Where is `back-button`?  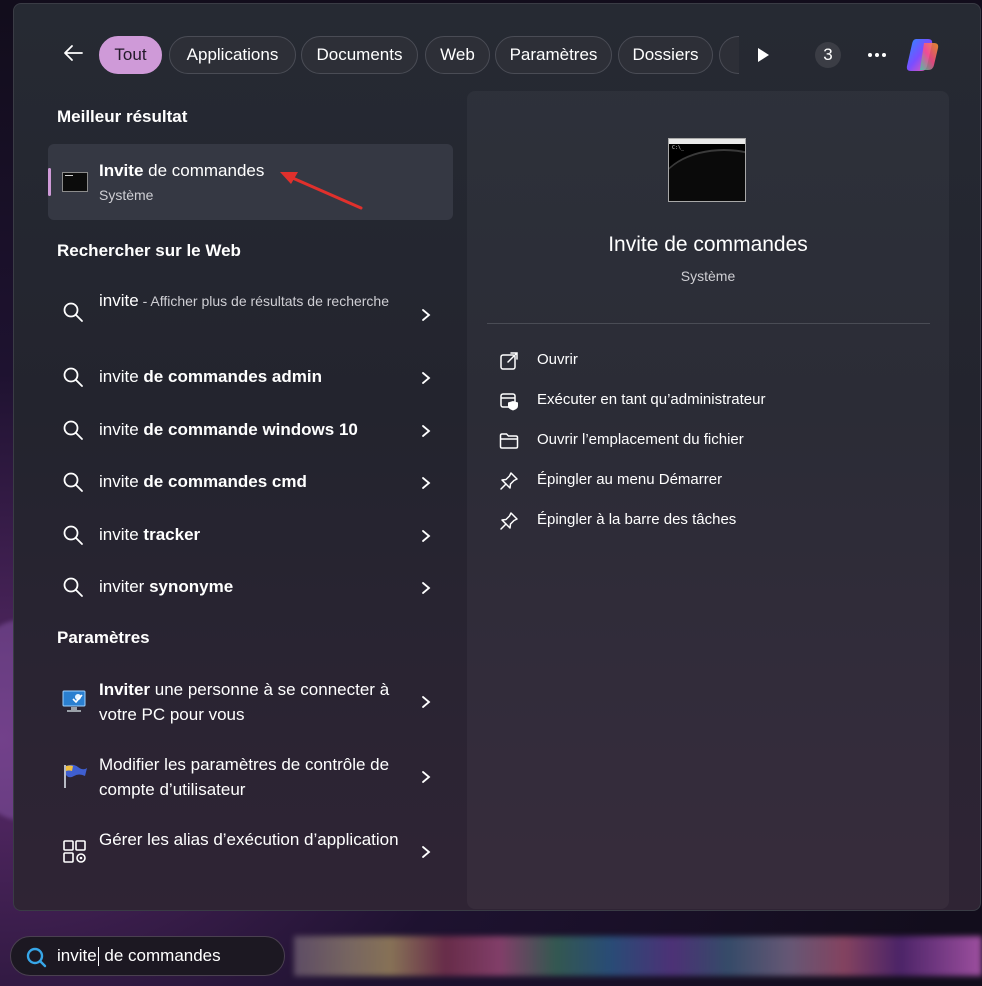
back-button is located at coordinates (73, 53).